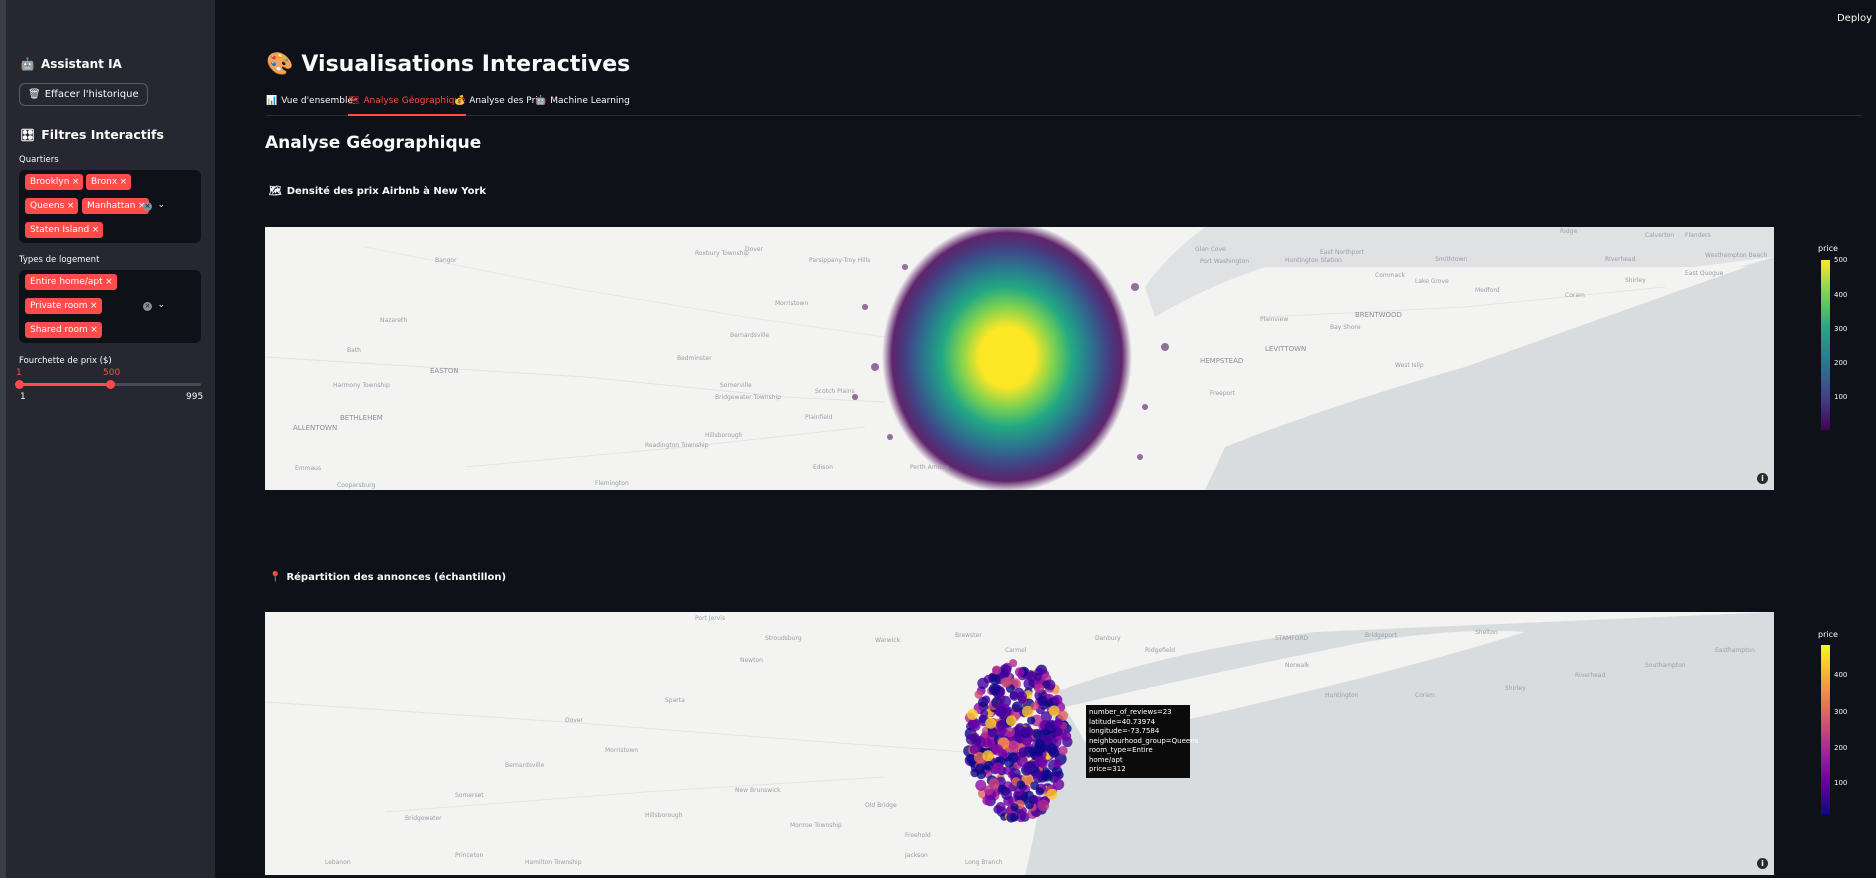  I want to click on tab-overview: 📊 Vue d'ensemble, so click(309, 106).